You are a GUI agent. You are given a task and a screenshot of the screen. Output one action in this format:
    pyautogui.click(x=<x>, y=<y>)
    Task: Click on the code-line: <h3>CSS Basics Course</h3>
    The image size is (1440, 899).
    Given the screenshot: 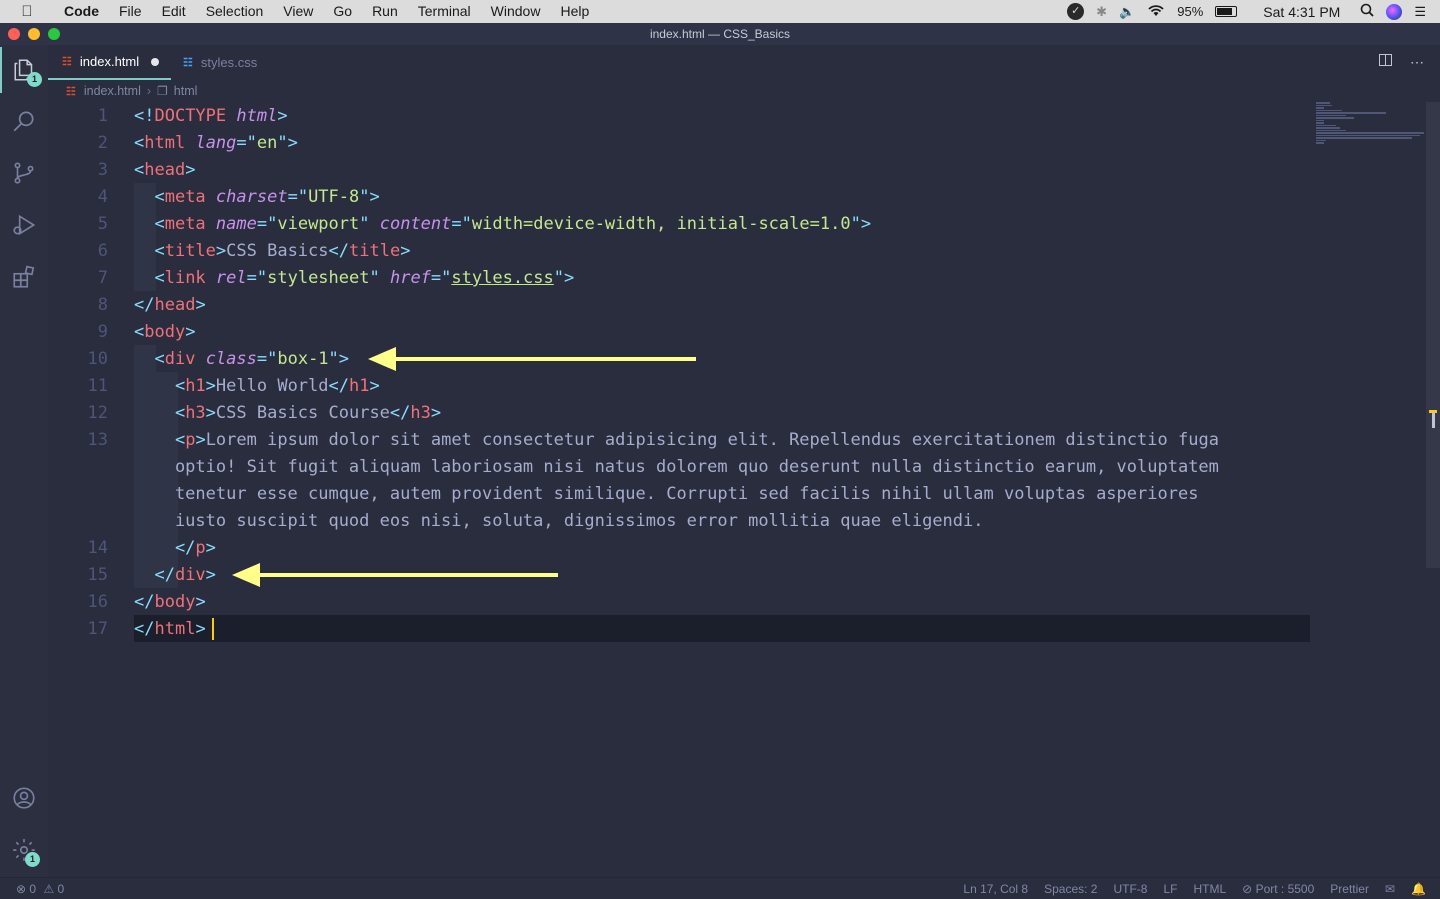 What is the action you would take?
    pyautogui.click(x=287, y=413)
    